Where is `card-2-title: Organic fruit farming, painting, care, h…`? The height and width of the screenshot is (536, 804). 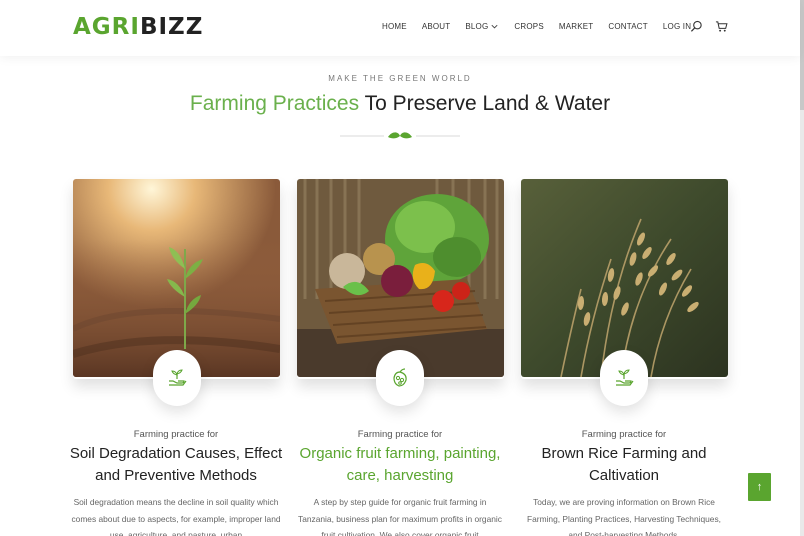
card-2-title: Organic fruit farming, painting, care, h… is located at coordinates (400, 465).